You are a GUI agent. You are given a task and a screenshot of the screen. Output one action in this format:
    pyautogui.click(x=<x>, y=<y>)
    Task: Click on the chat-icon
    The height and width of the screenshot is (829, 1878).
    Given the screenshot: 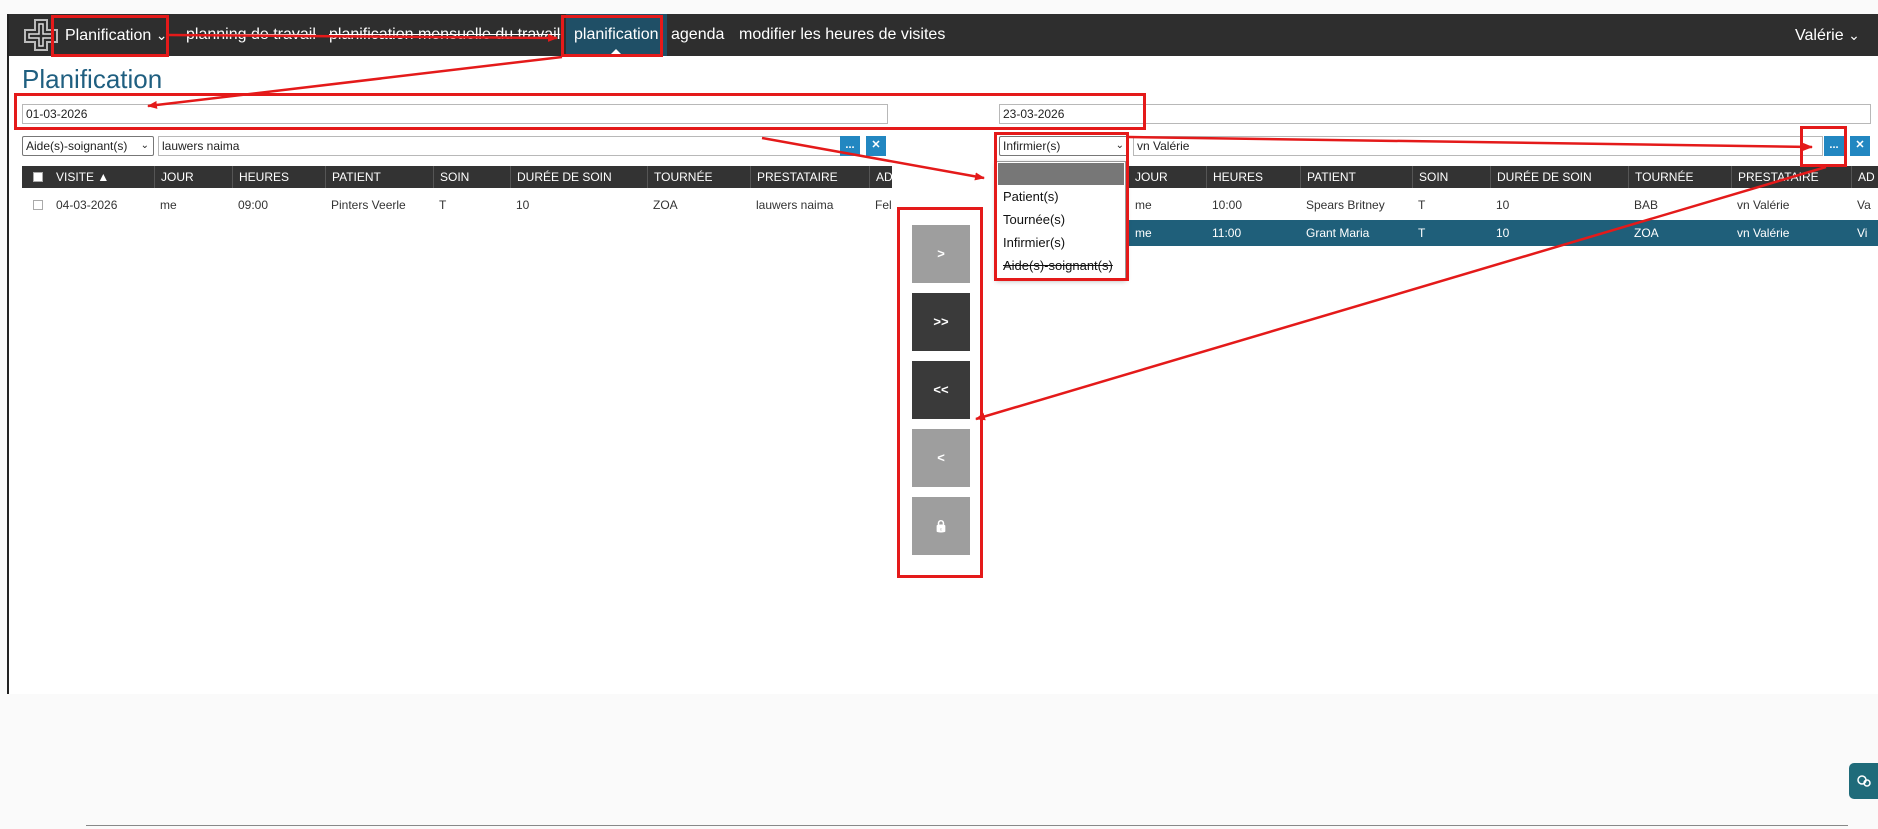 What is the action you would take?
    pyautogui.click(x=1863, y=781)
    